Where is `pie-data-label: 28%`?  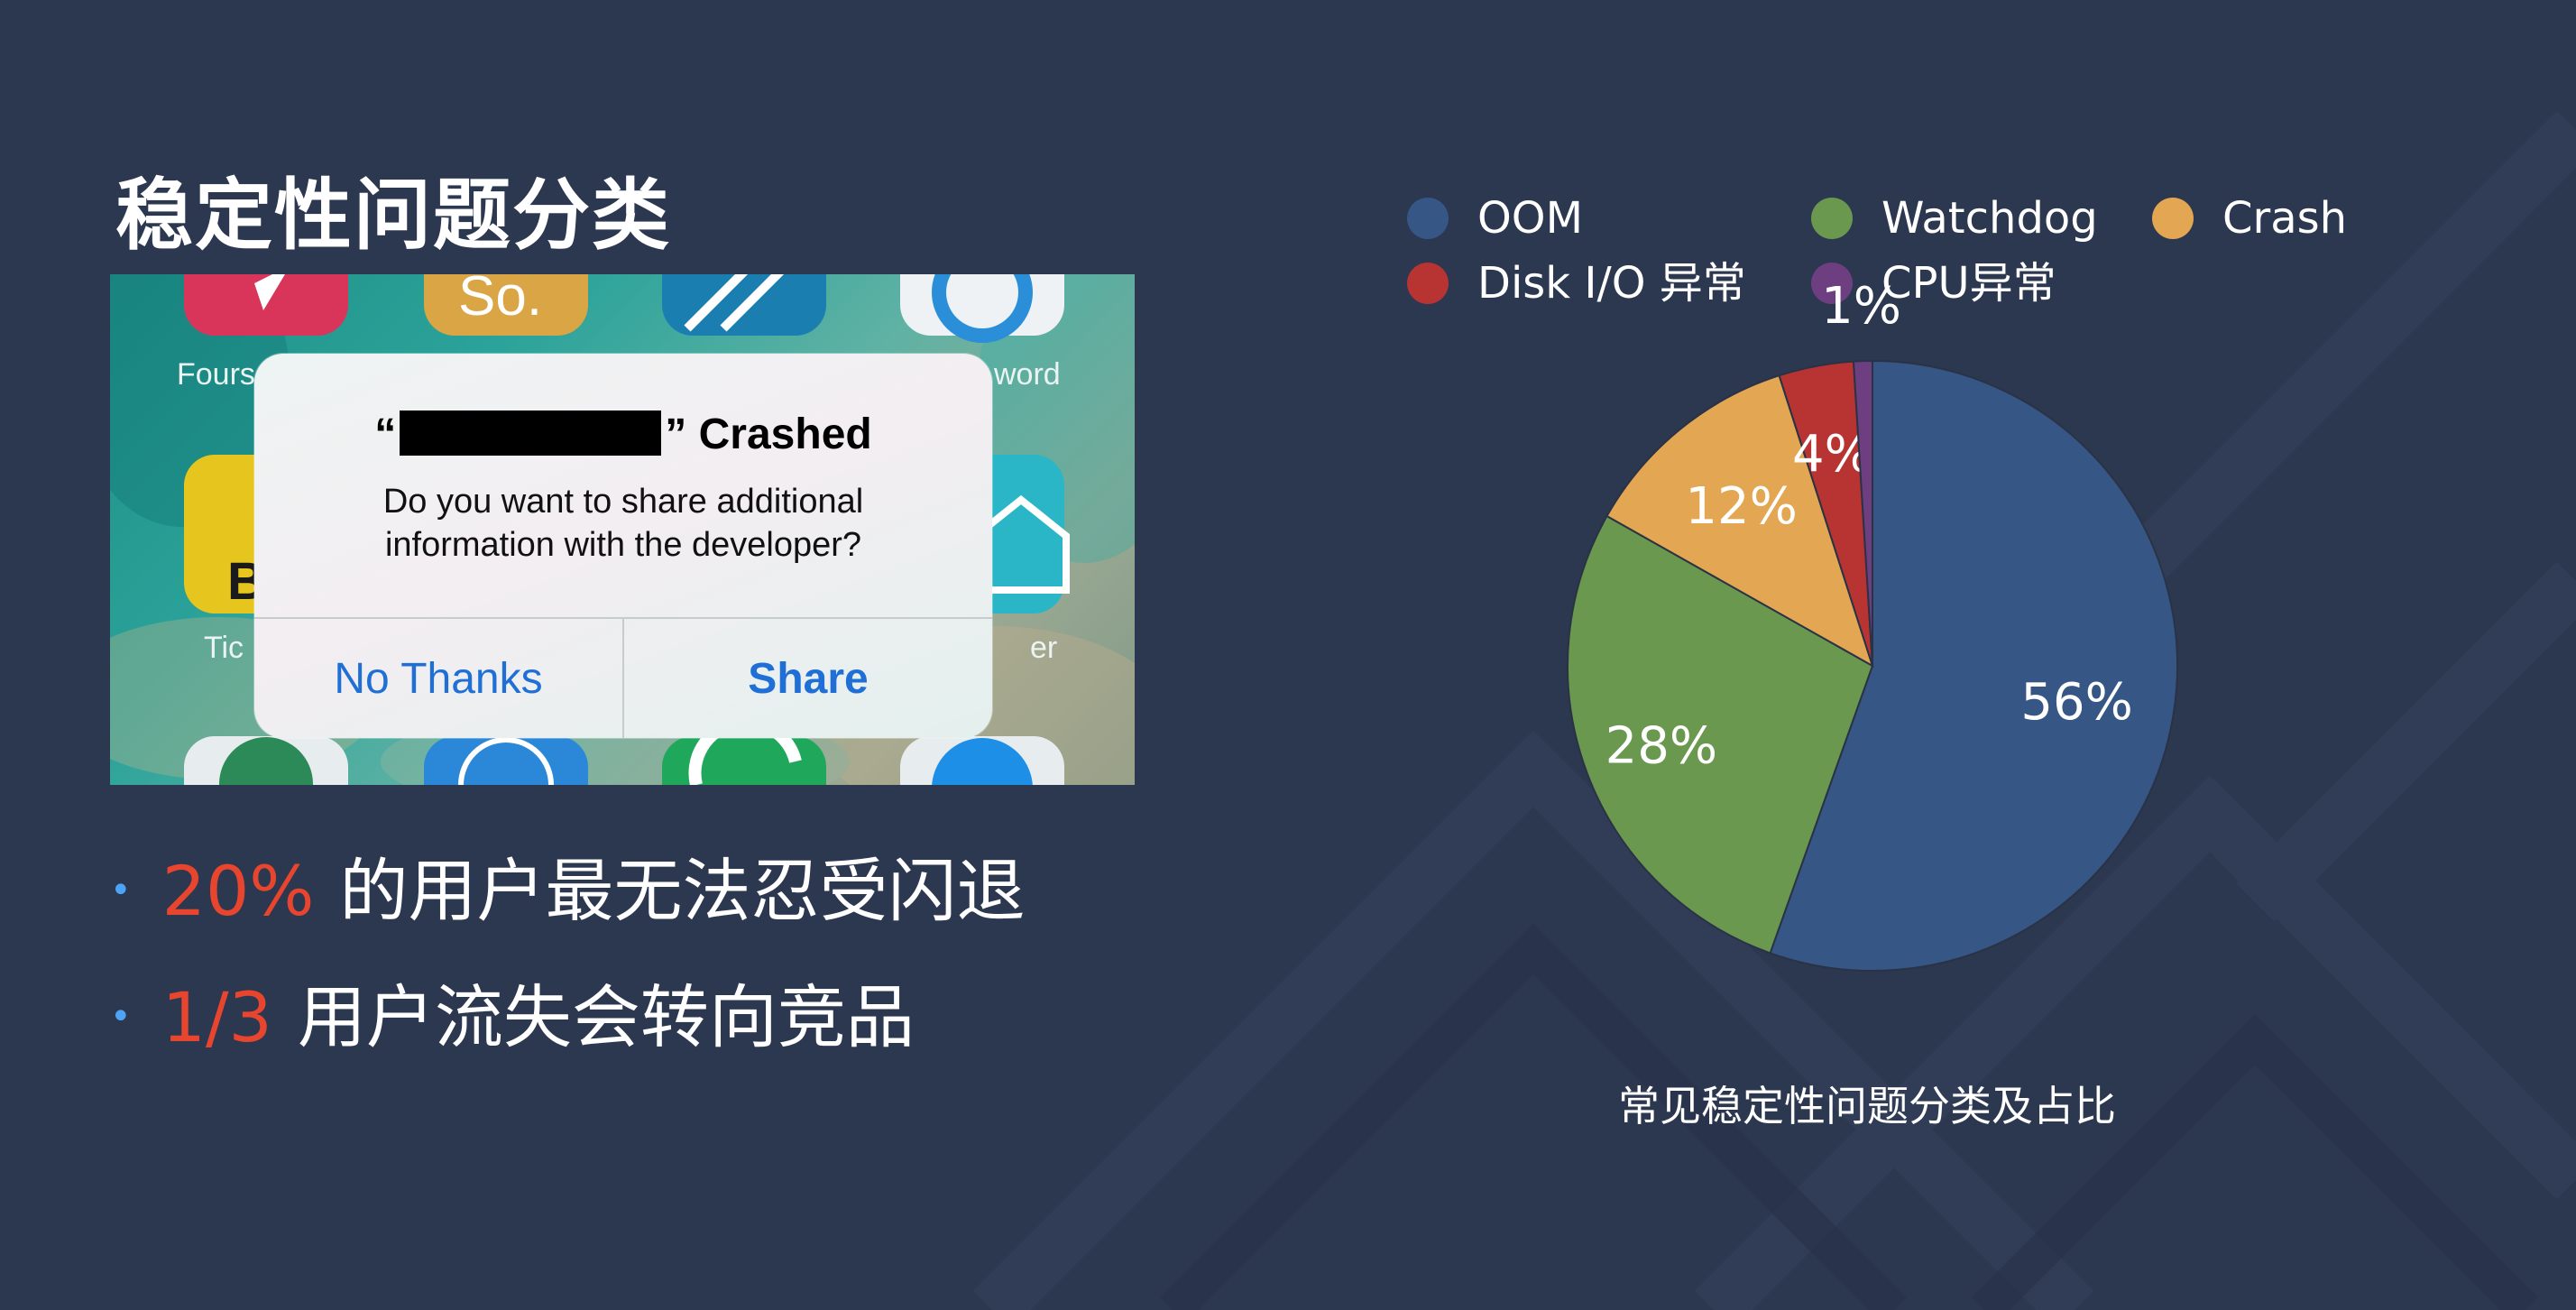
pie-data-label: 28% is located at coordinates (1661, 746).